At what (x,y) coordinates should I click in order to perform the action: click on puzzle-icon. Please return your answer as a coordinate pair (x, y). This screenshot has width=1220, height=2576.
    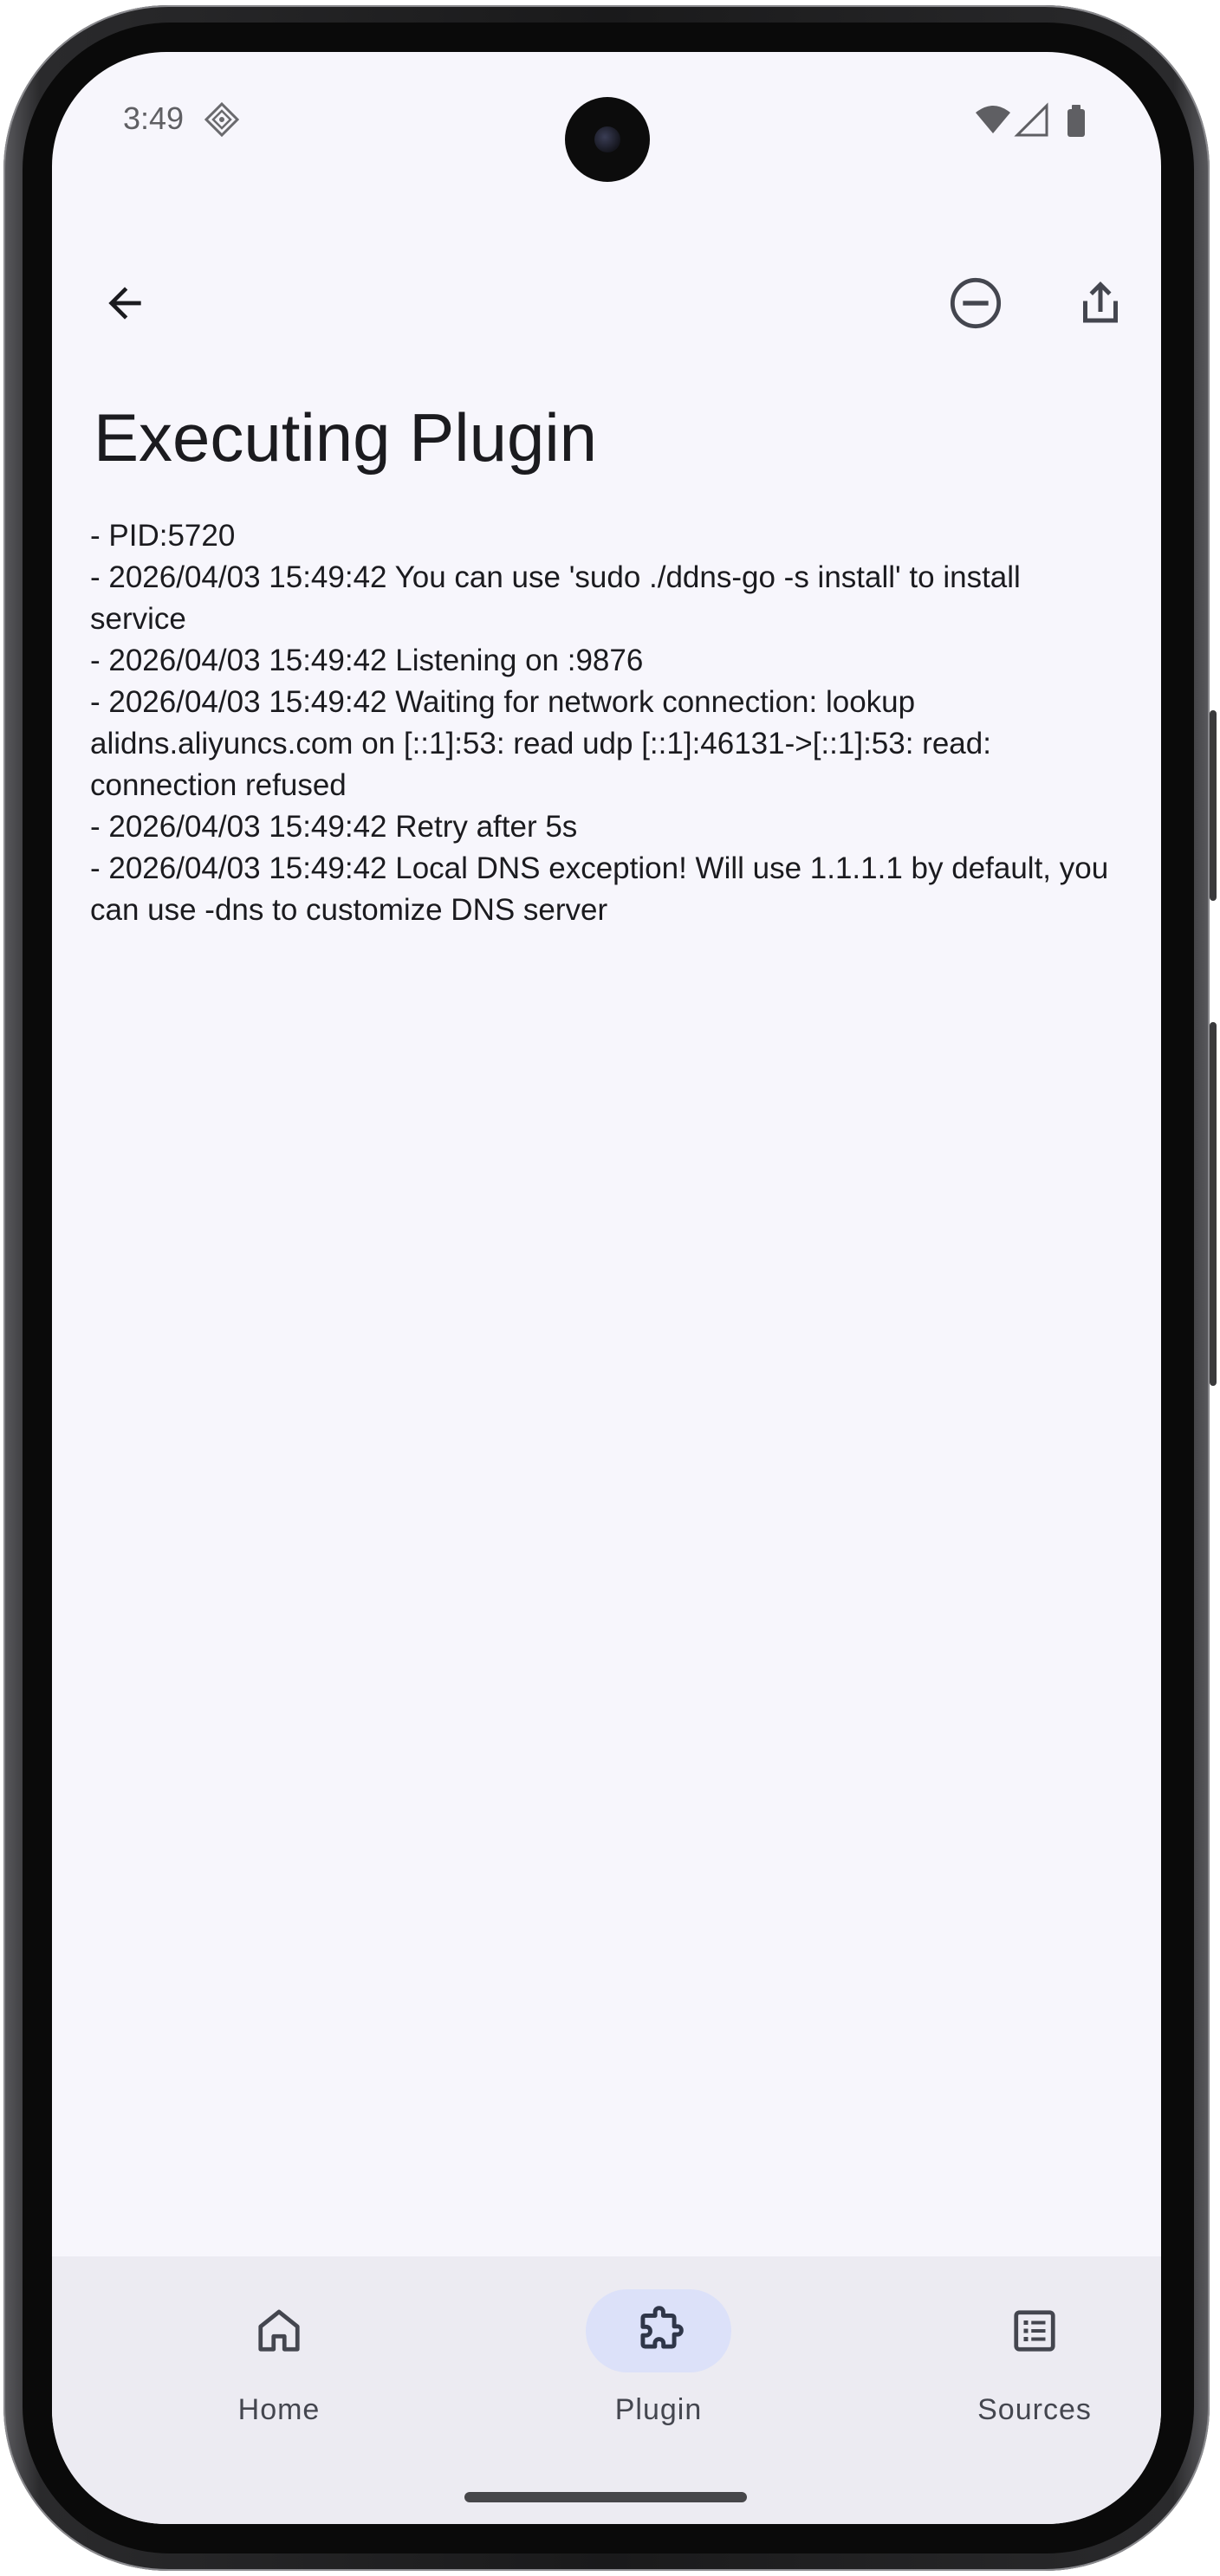
    Looking at the image, I should click on (662, 2327).